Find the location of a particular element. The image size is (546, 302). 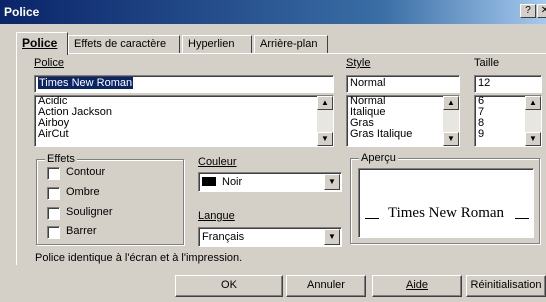

contour-label: Contour is located at coordinates (86, 172).